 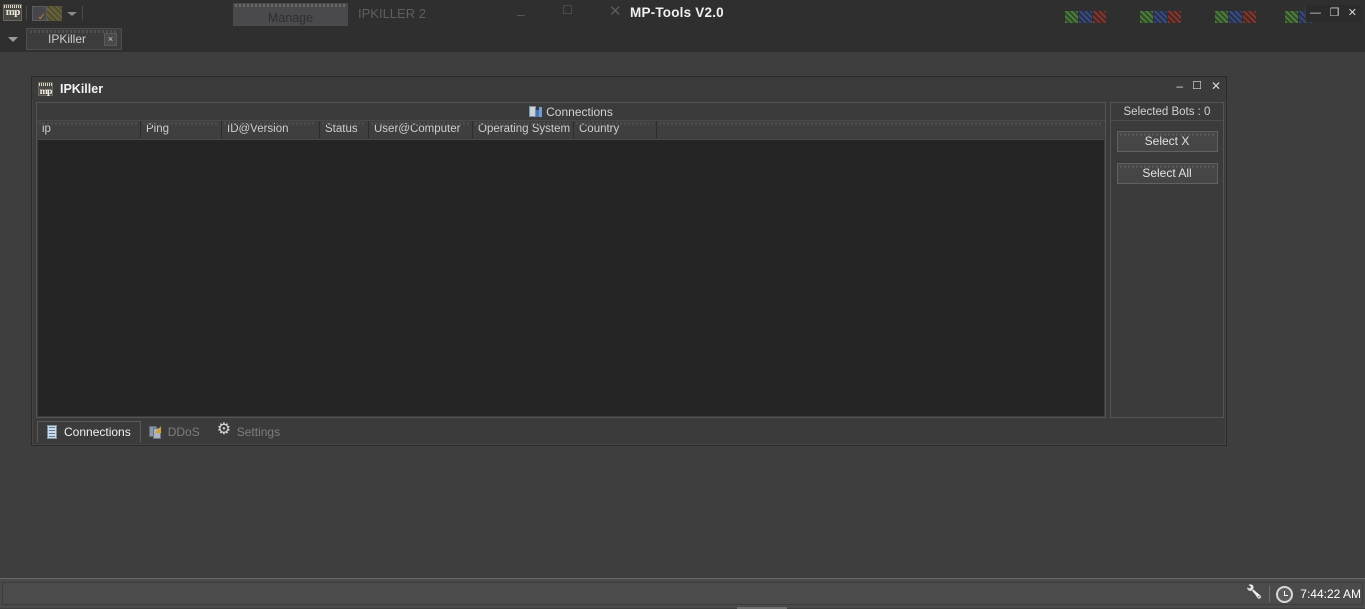 I want to click on app-restore-button: ❐, so click(x=1334, y=13).